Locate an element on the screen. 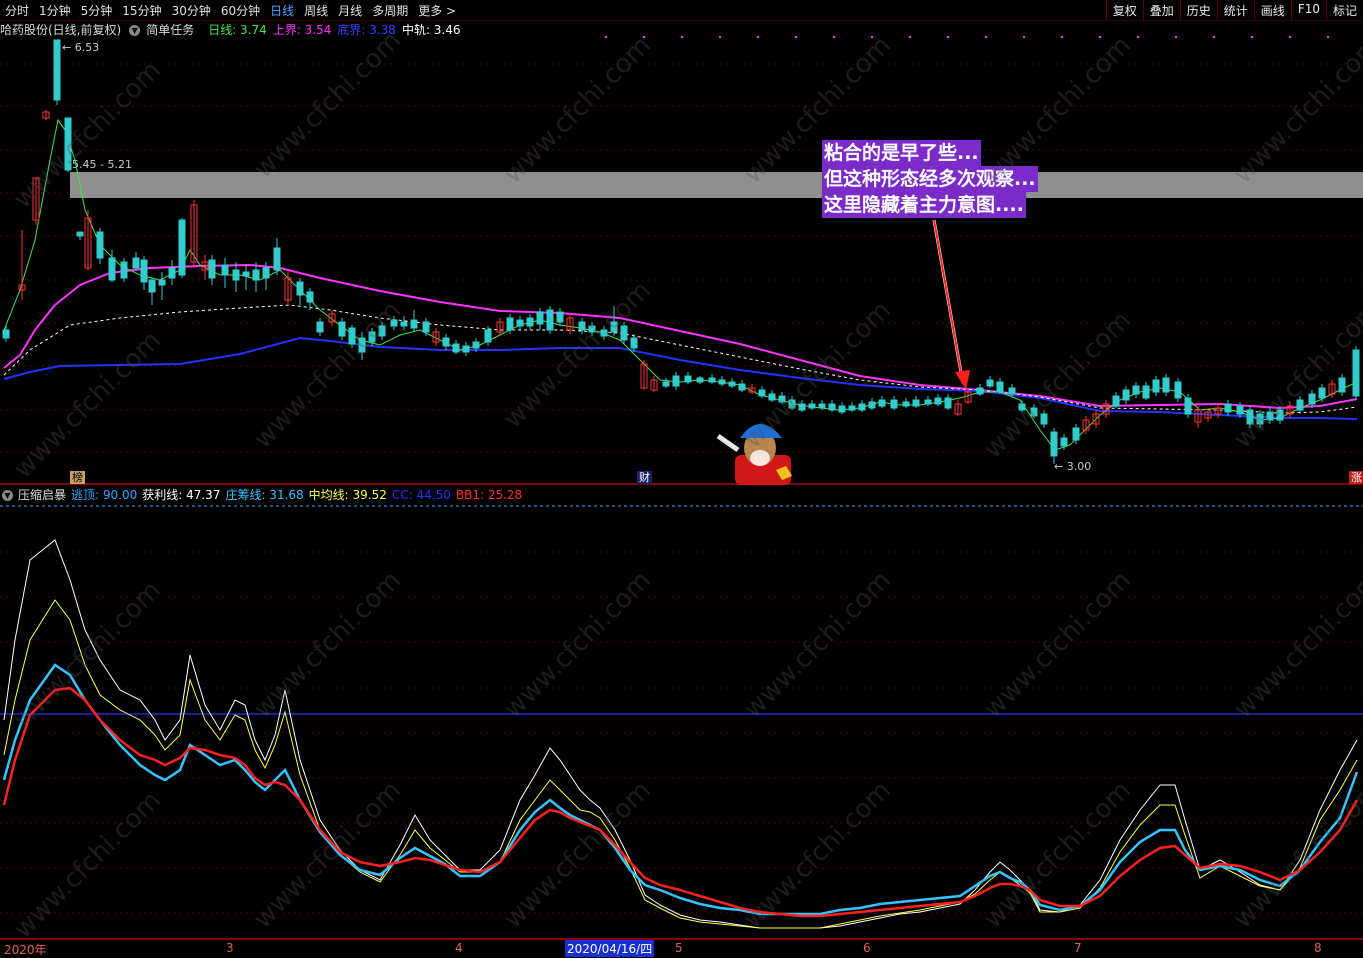 The height and width of the screenshot is (958, 1363). date-label-5: 6 is located at coordinates (867, 948).